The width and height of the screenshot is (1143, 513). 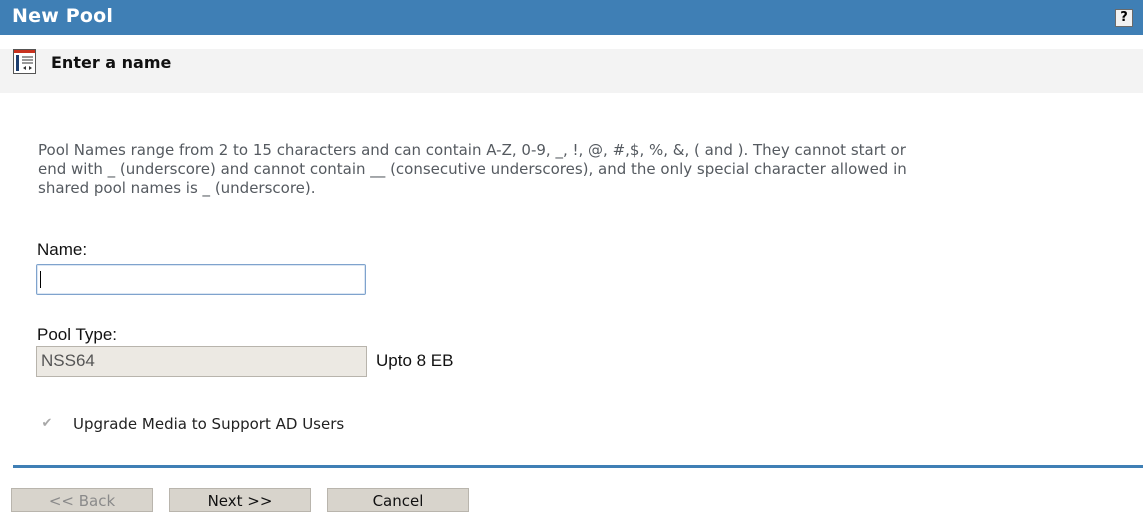 What do you see at coordinates (47, 424) in the screenshot?
I see `upgrade-media-checkbox: ✔` at bounding box center [47, 424].